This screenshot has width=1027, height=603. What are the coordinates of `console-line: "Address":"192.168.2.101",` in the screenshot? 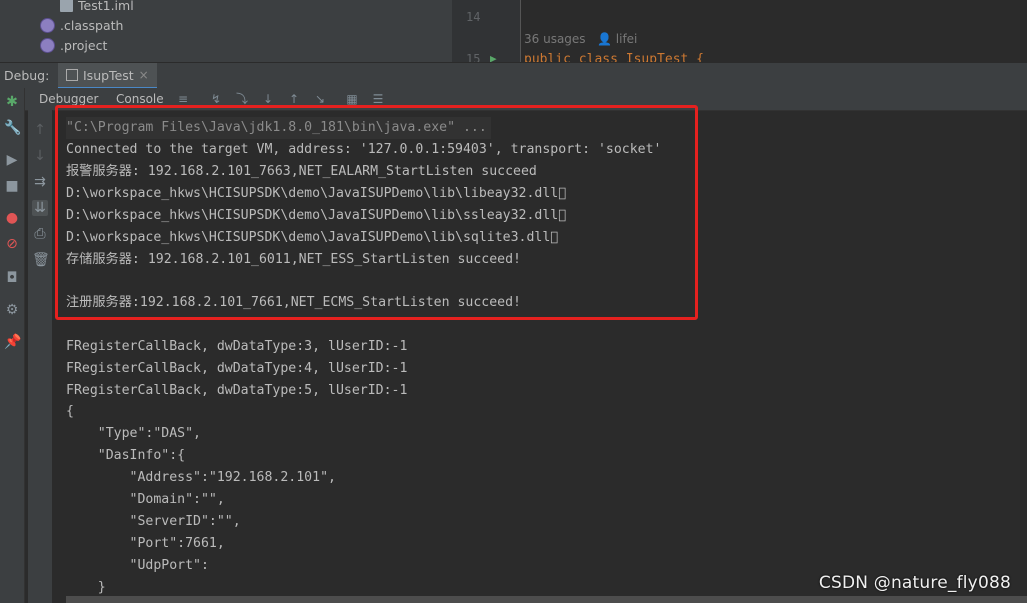 It's located at (201, 477).